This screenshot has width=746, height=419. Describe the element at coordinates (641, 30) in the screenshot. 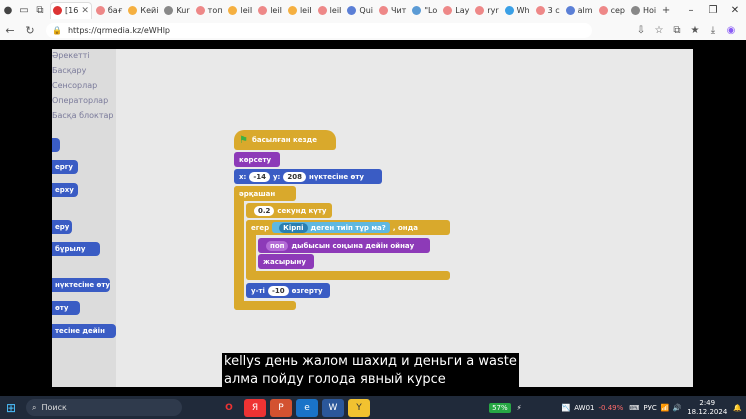

I see `app-available-icon: ⇩` at that location.